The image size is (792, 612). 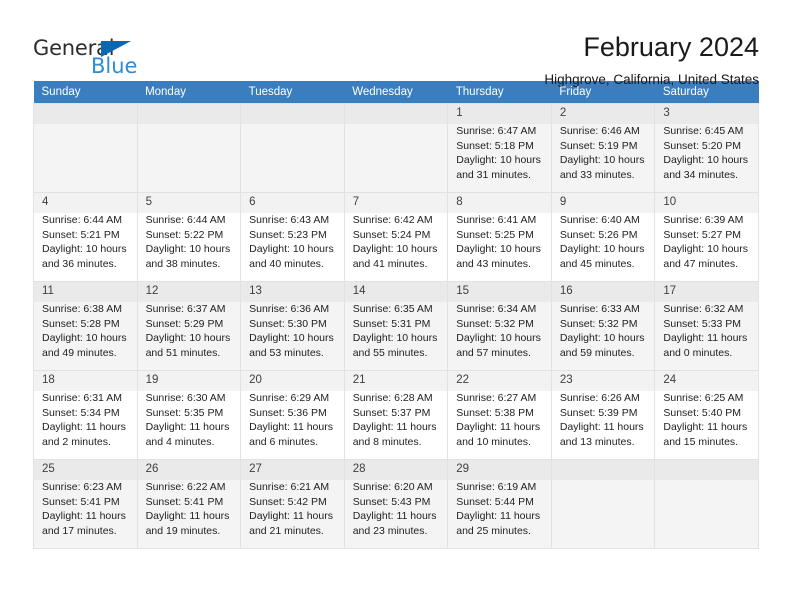 What do you see at coordinates (391, 323) in the screenshot?
I see `sunset-text: Sunset: 5:31 PM` at bounding box center [391, 323].